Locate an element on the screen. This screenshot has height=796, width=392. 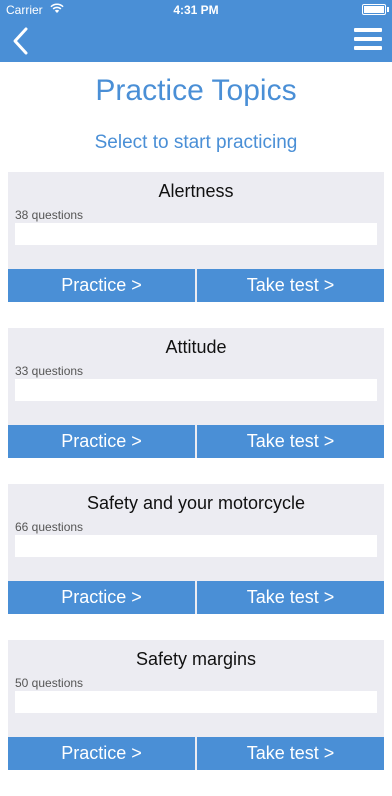
topic-title: Safety margins is located at coordinates (196, 659).